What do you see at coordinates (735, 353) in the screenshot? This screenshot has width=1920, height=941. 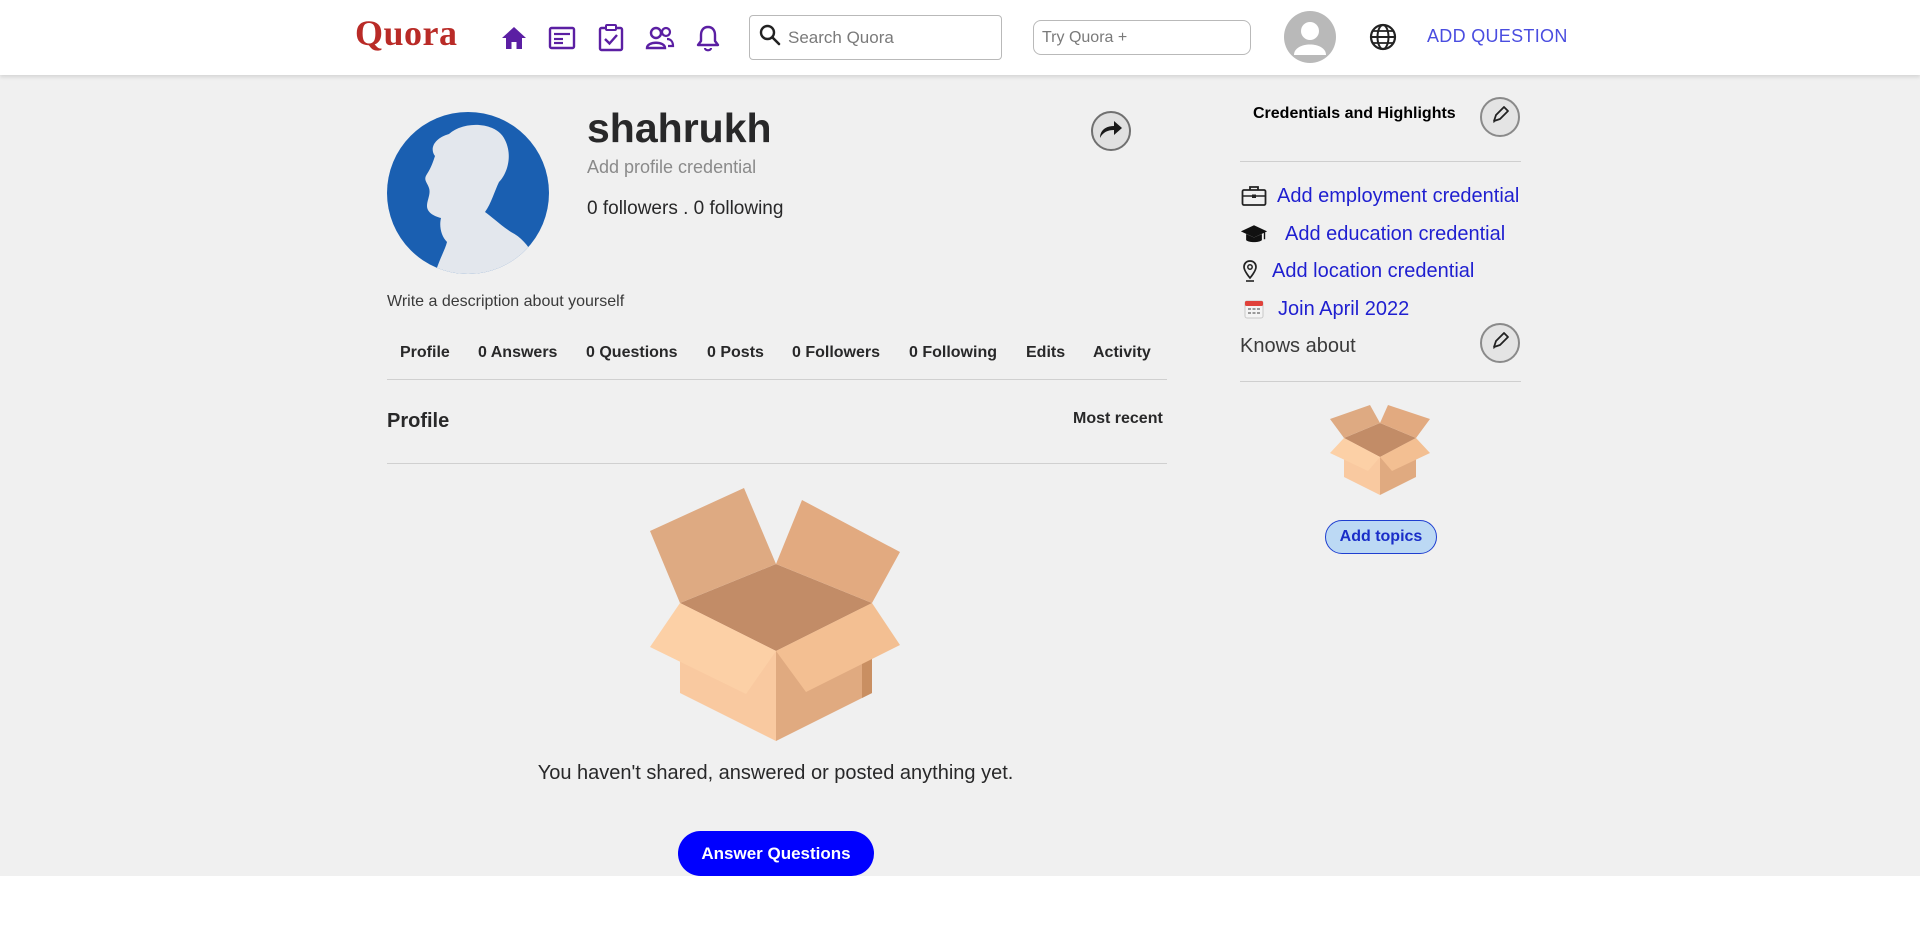 I see `tab-posts: 0 Posts` at bounding box center [735, 353].